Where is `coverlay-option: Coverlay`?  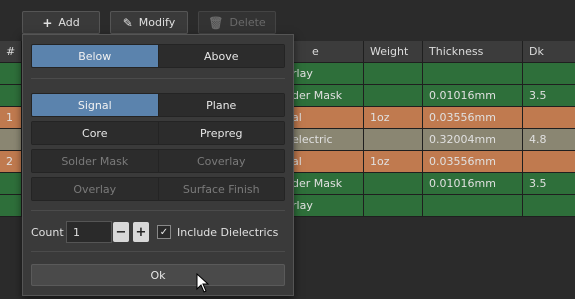 coverlay-option: Coverlay is located at coordinates (220, 161).